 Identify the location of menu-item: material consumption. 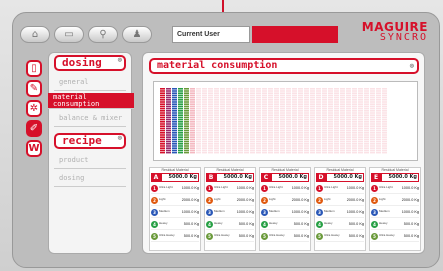
(91, 101).